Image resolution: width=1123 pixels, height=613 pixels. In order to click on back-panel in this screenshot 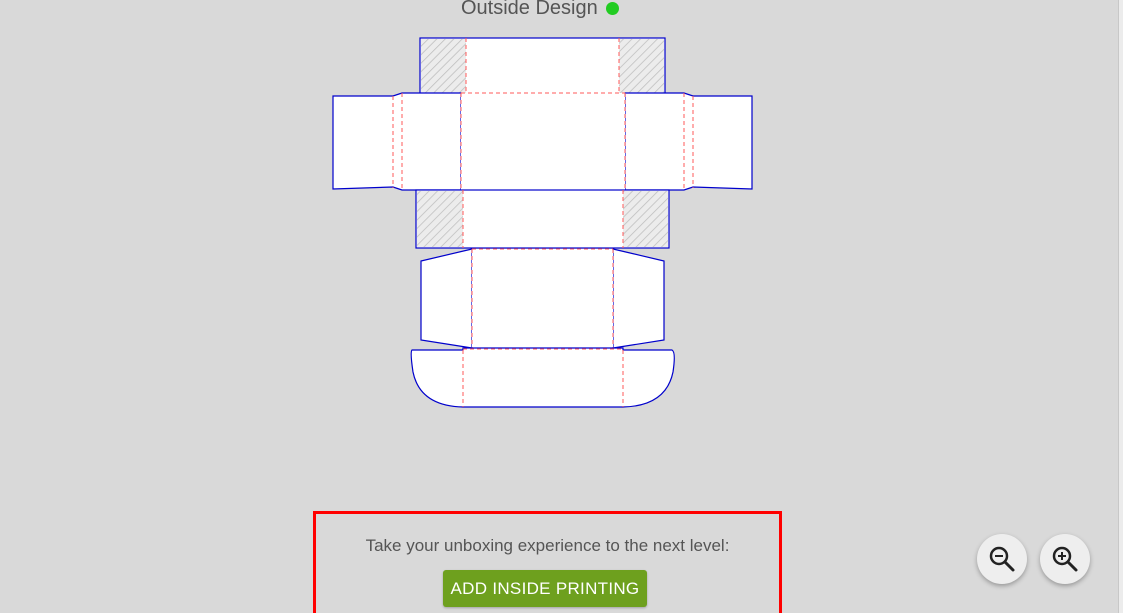, I will do `click(542, 219)`.